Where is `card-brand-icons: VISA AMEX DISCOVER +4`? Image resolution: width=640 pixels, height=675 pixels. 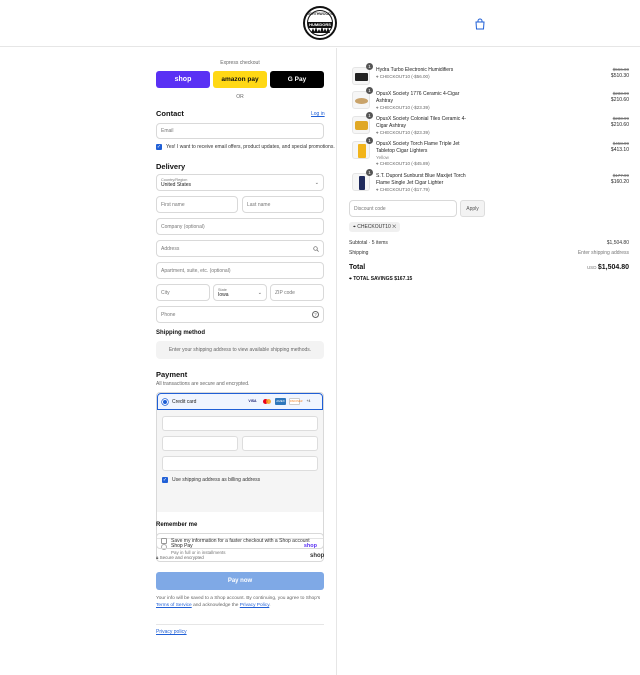
card-brand-icons: VISA AMEX DISCOVER +4 is located at coordinates (280, 401).